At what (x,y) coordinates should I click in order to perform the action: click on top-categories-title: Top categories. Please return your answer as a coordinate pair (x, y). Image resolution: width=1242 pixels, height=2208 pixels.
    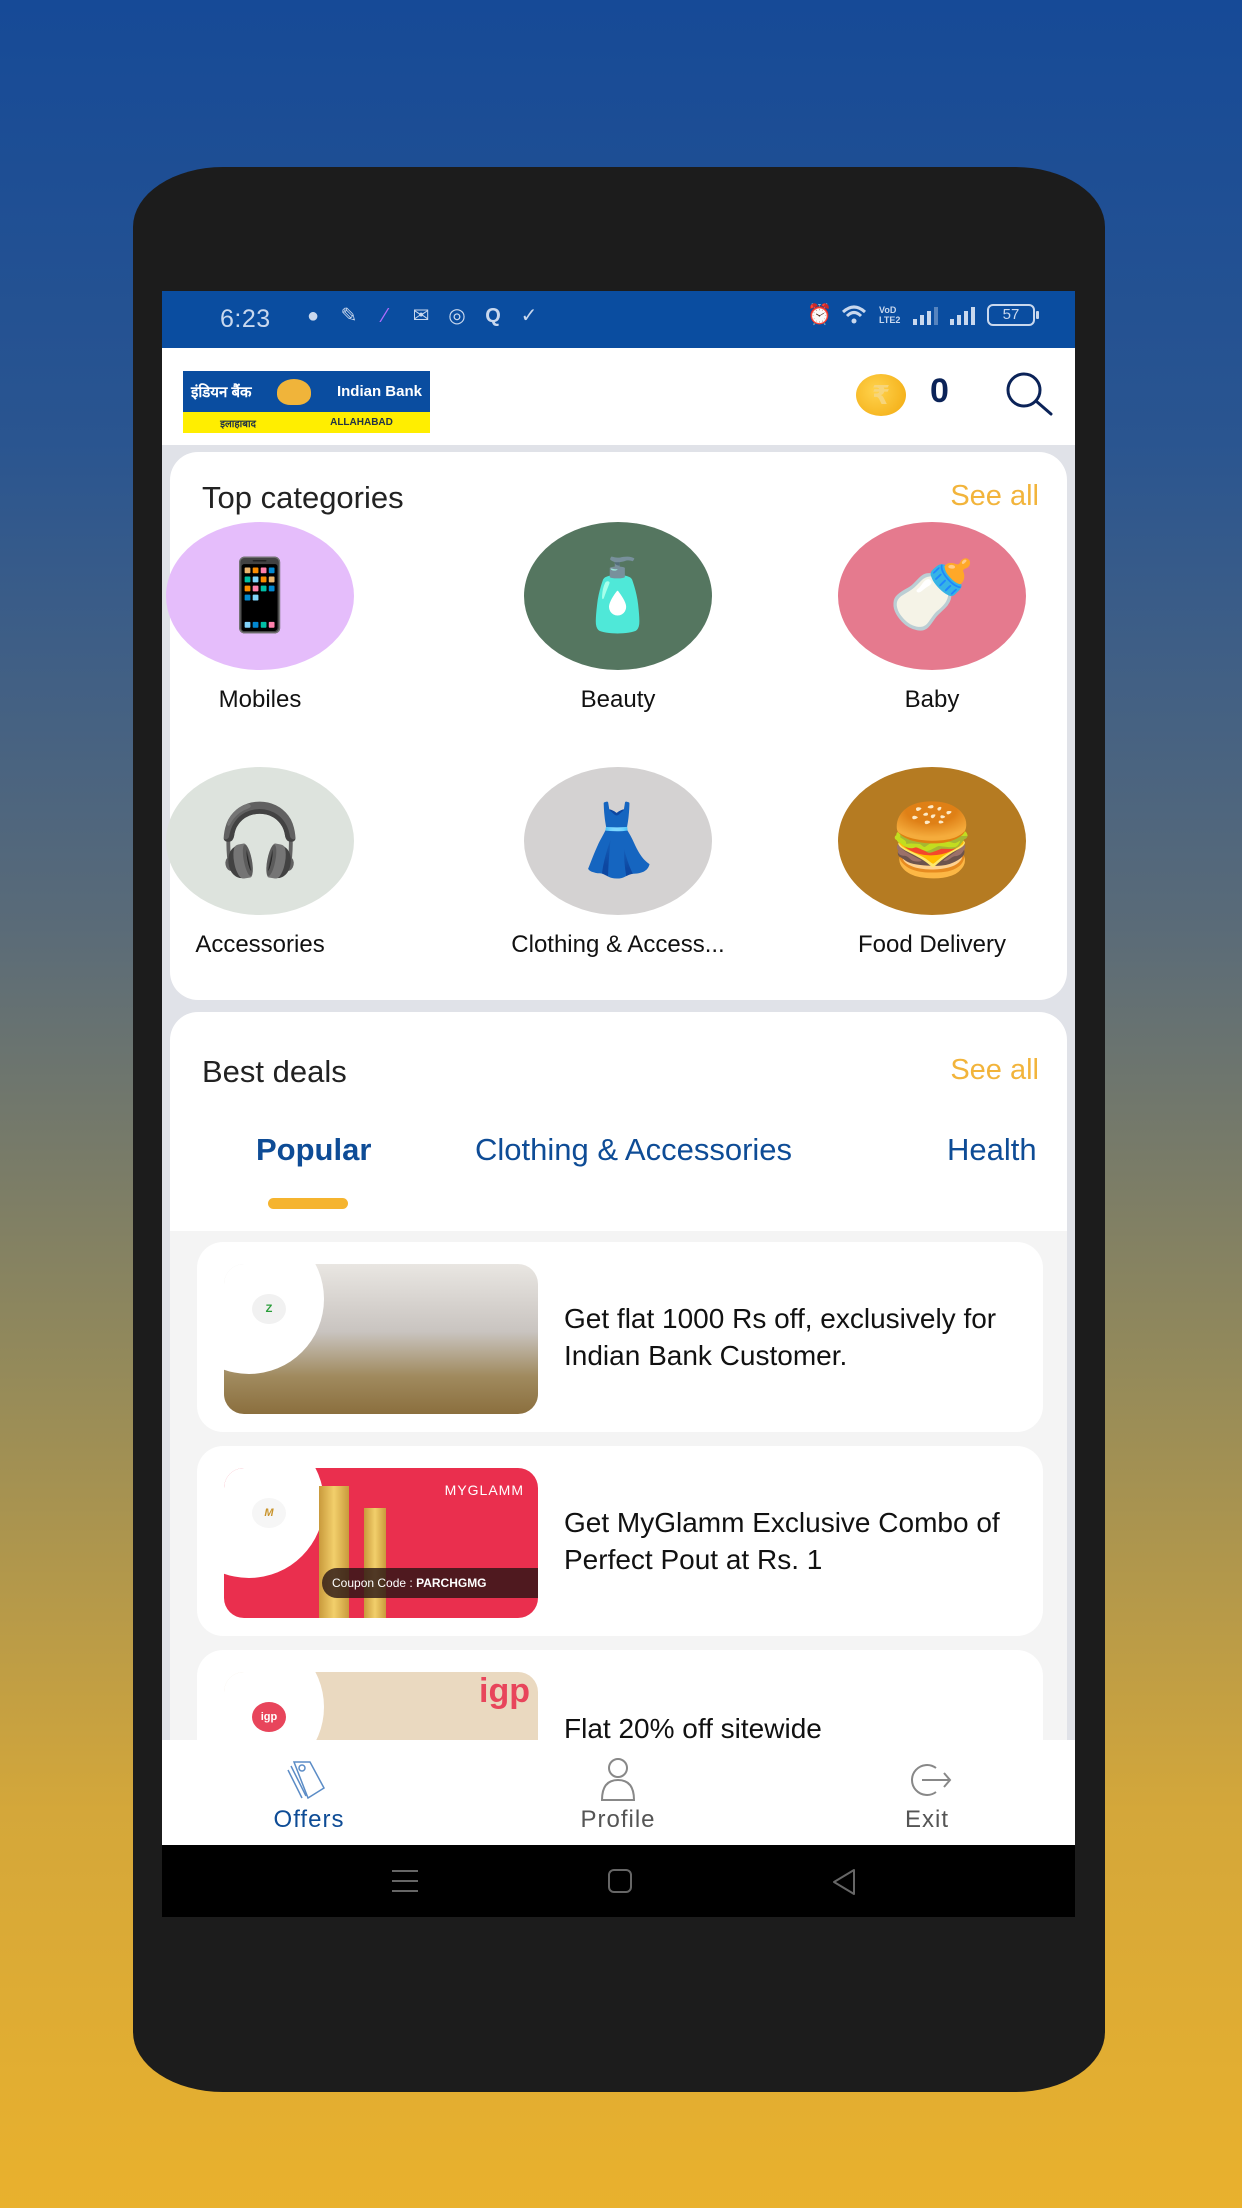
    Looking at the image, I should click on (303, 497).